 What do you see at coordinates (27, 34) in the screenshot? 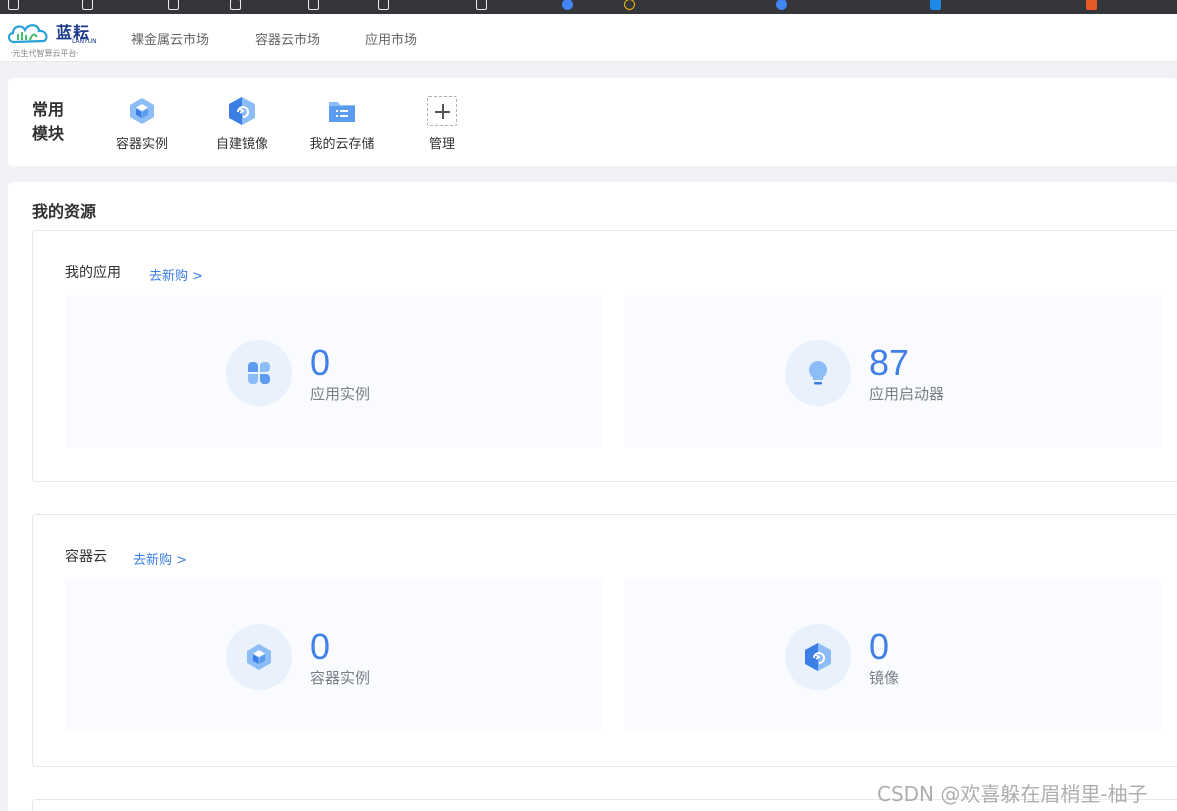
I see `cloud-logo-icon` at bounding box center [27, 34].